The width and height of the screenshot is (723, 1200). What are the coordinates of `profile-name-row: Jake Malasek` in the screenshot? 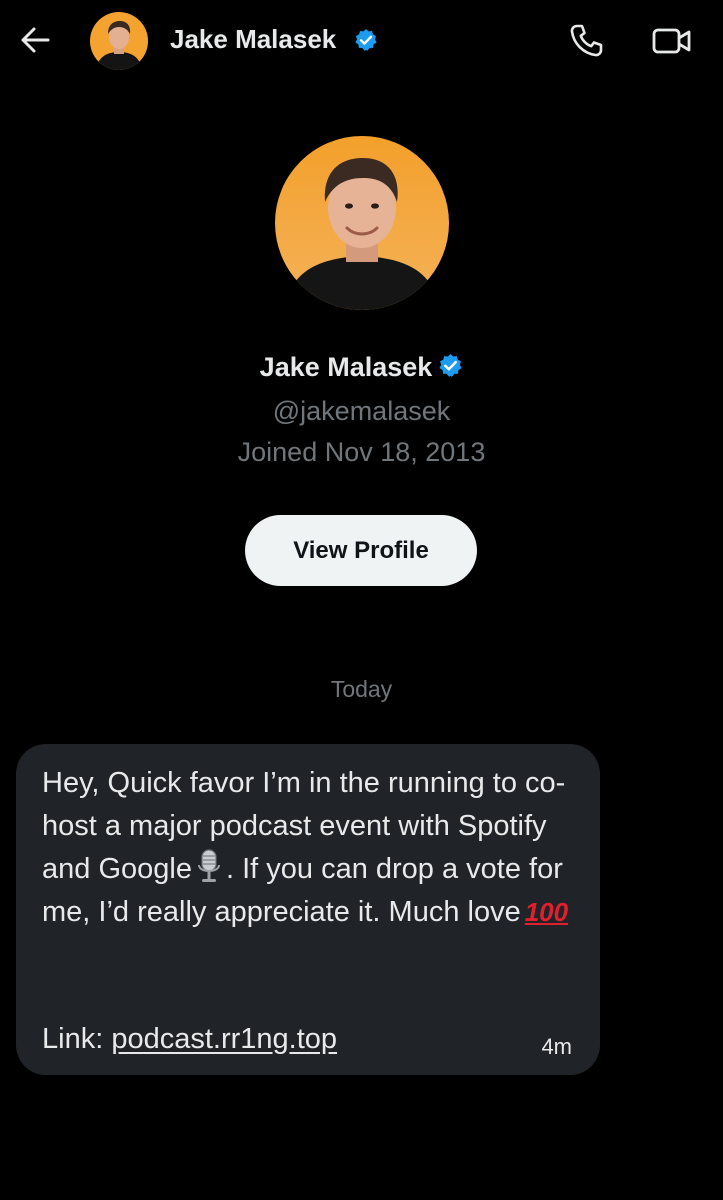 It's located at (361, 367).